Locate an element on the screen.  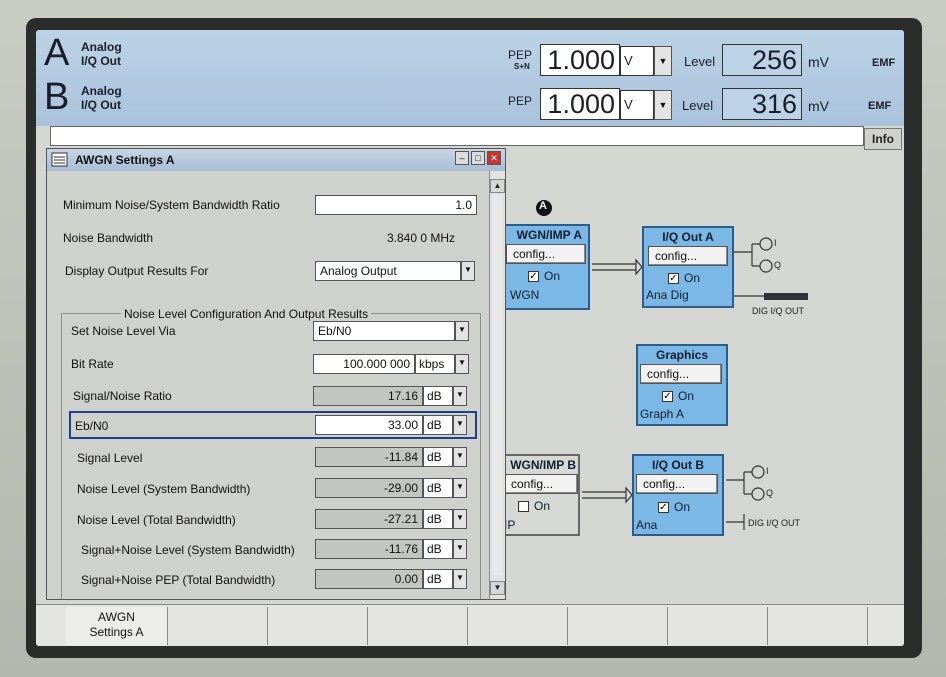
sn-sys-label: Signal+Noise Level (System Bandwidth) is located at coordinates (188, 550).